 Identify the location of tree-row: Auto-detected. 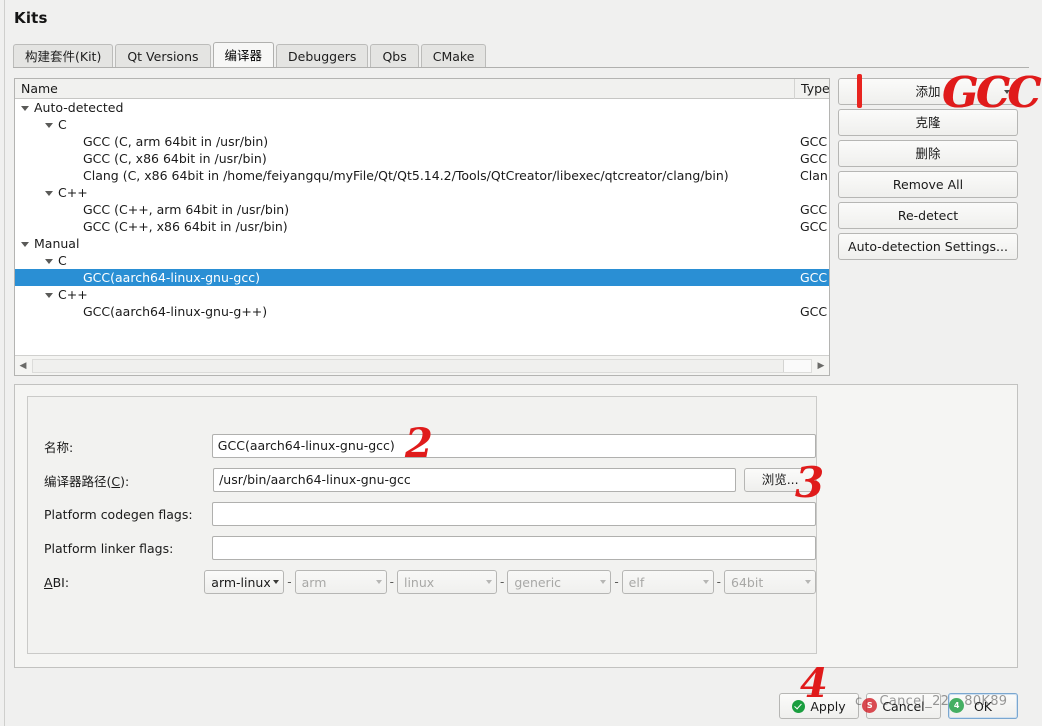
(422, 107).